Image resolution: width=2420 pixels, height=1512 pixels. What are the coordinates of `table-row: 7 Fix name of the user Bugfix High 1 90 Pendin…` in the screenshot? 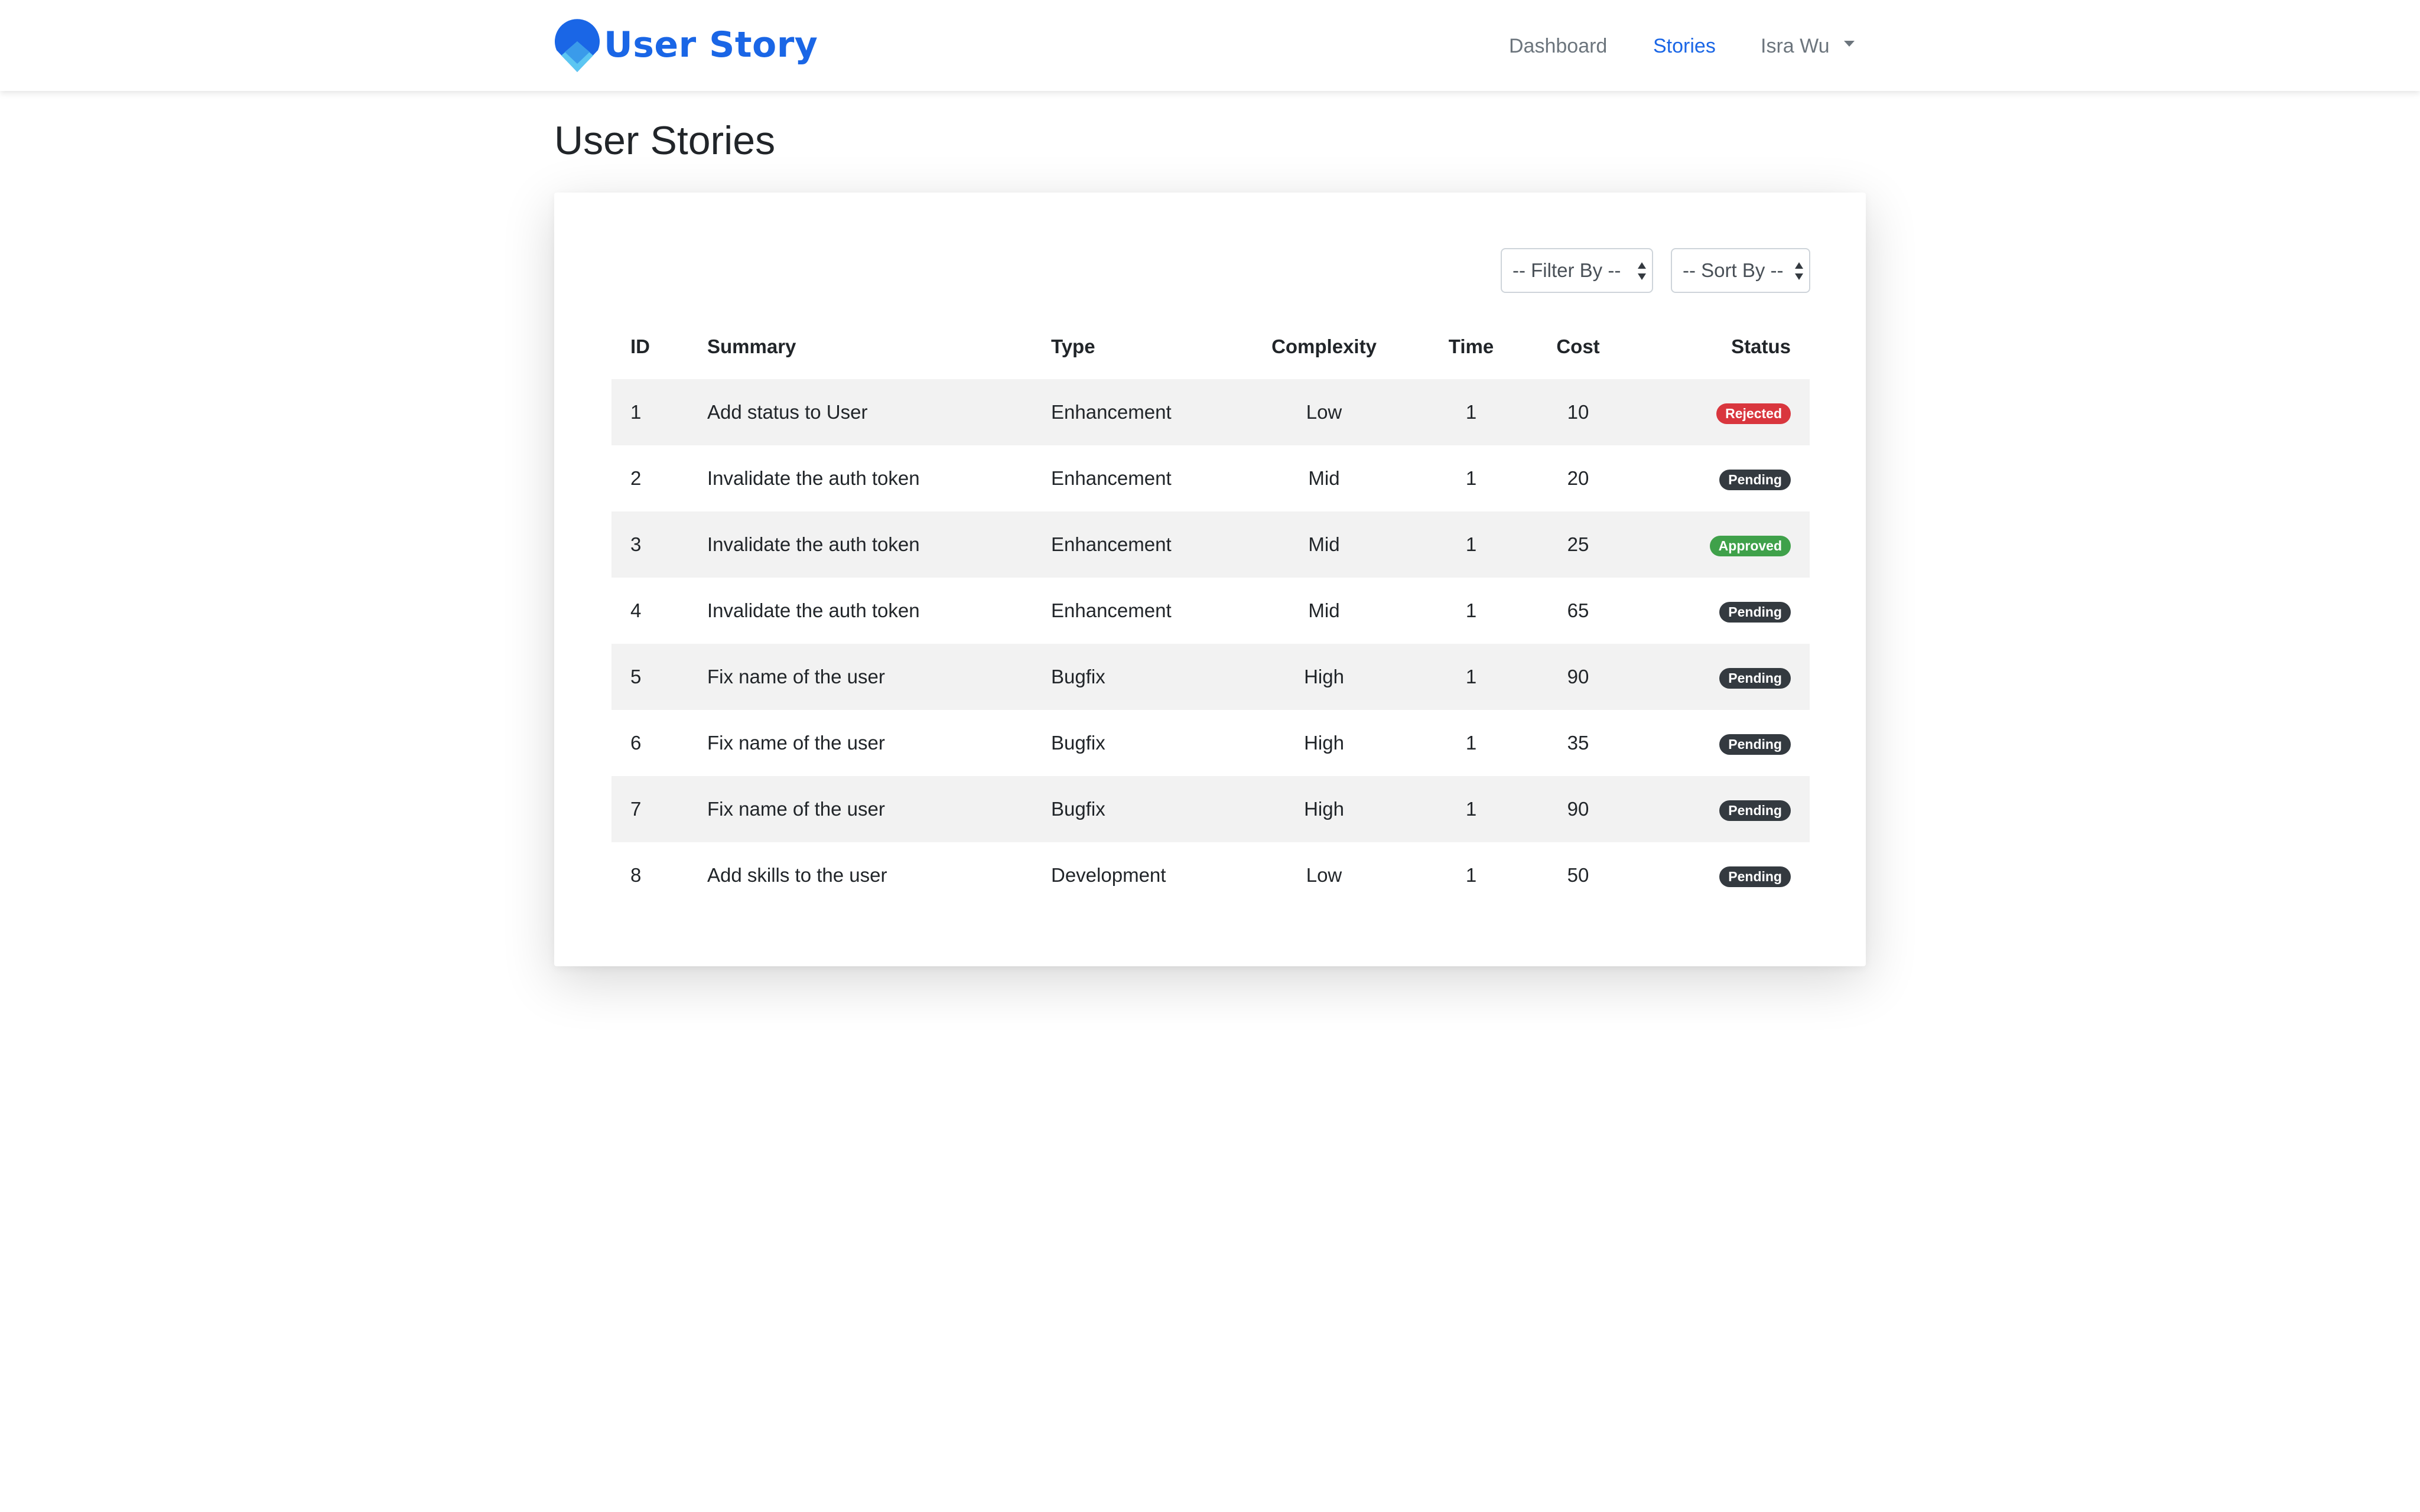 It's located at (1210, 809).